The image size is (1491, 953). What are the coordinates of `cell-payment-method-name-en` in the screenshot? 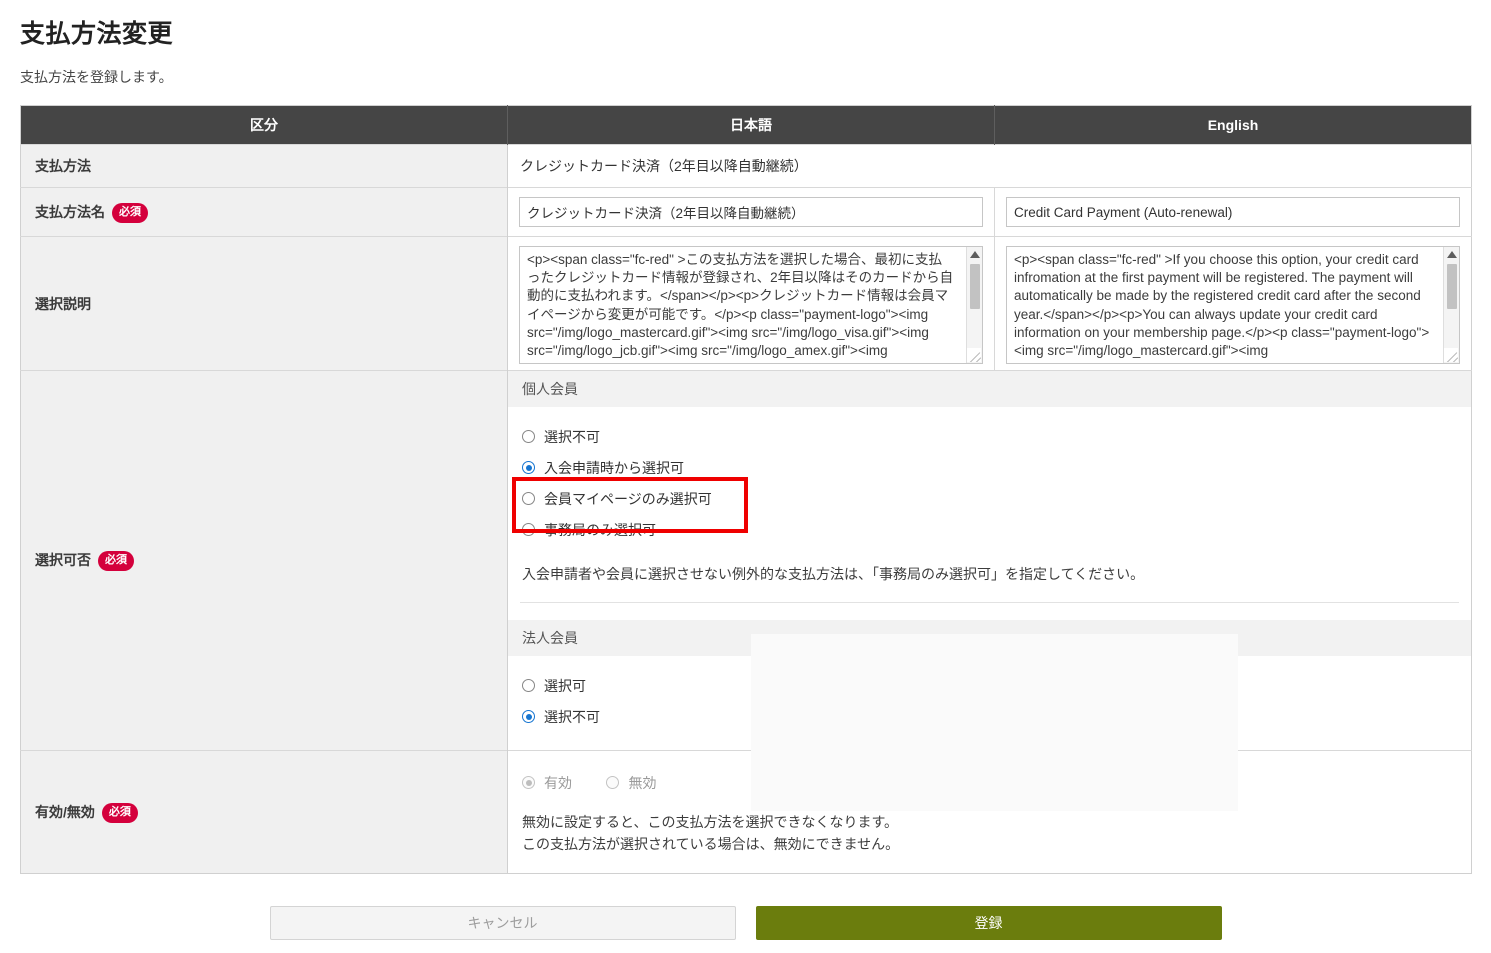 It's located at (1233, 212).